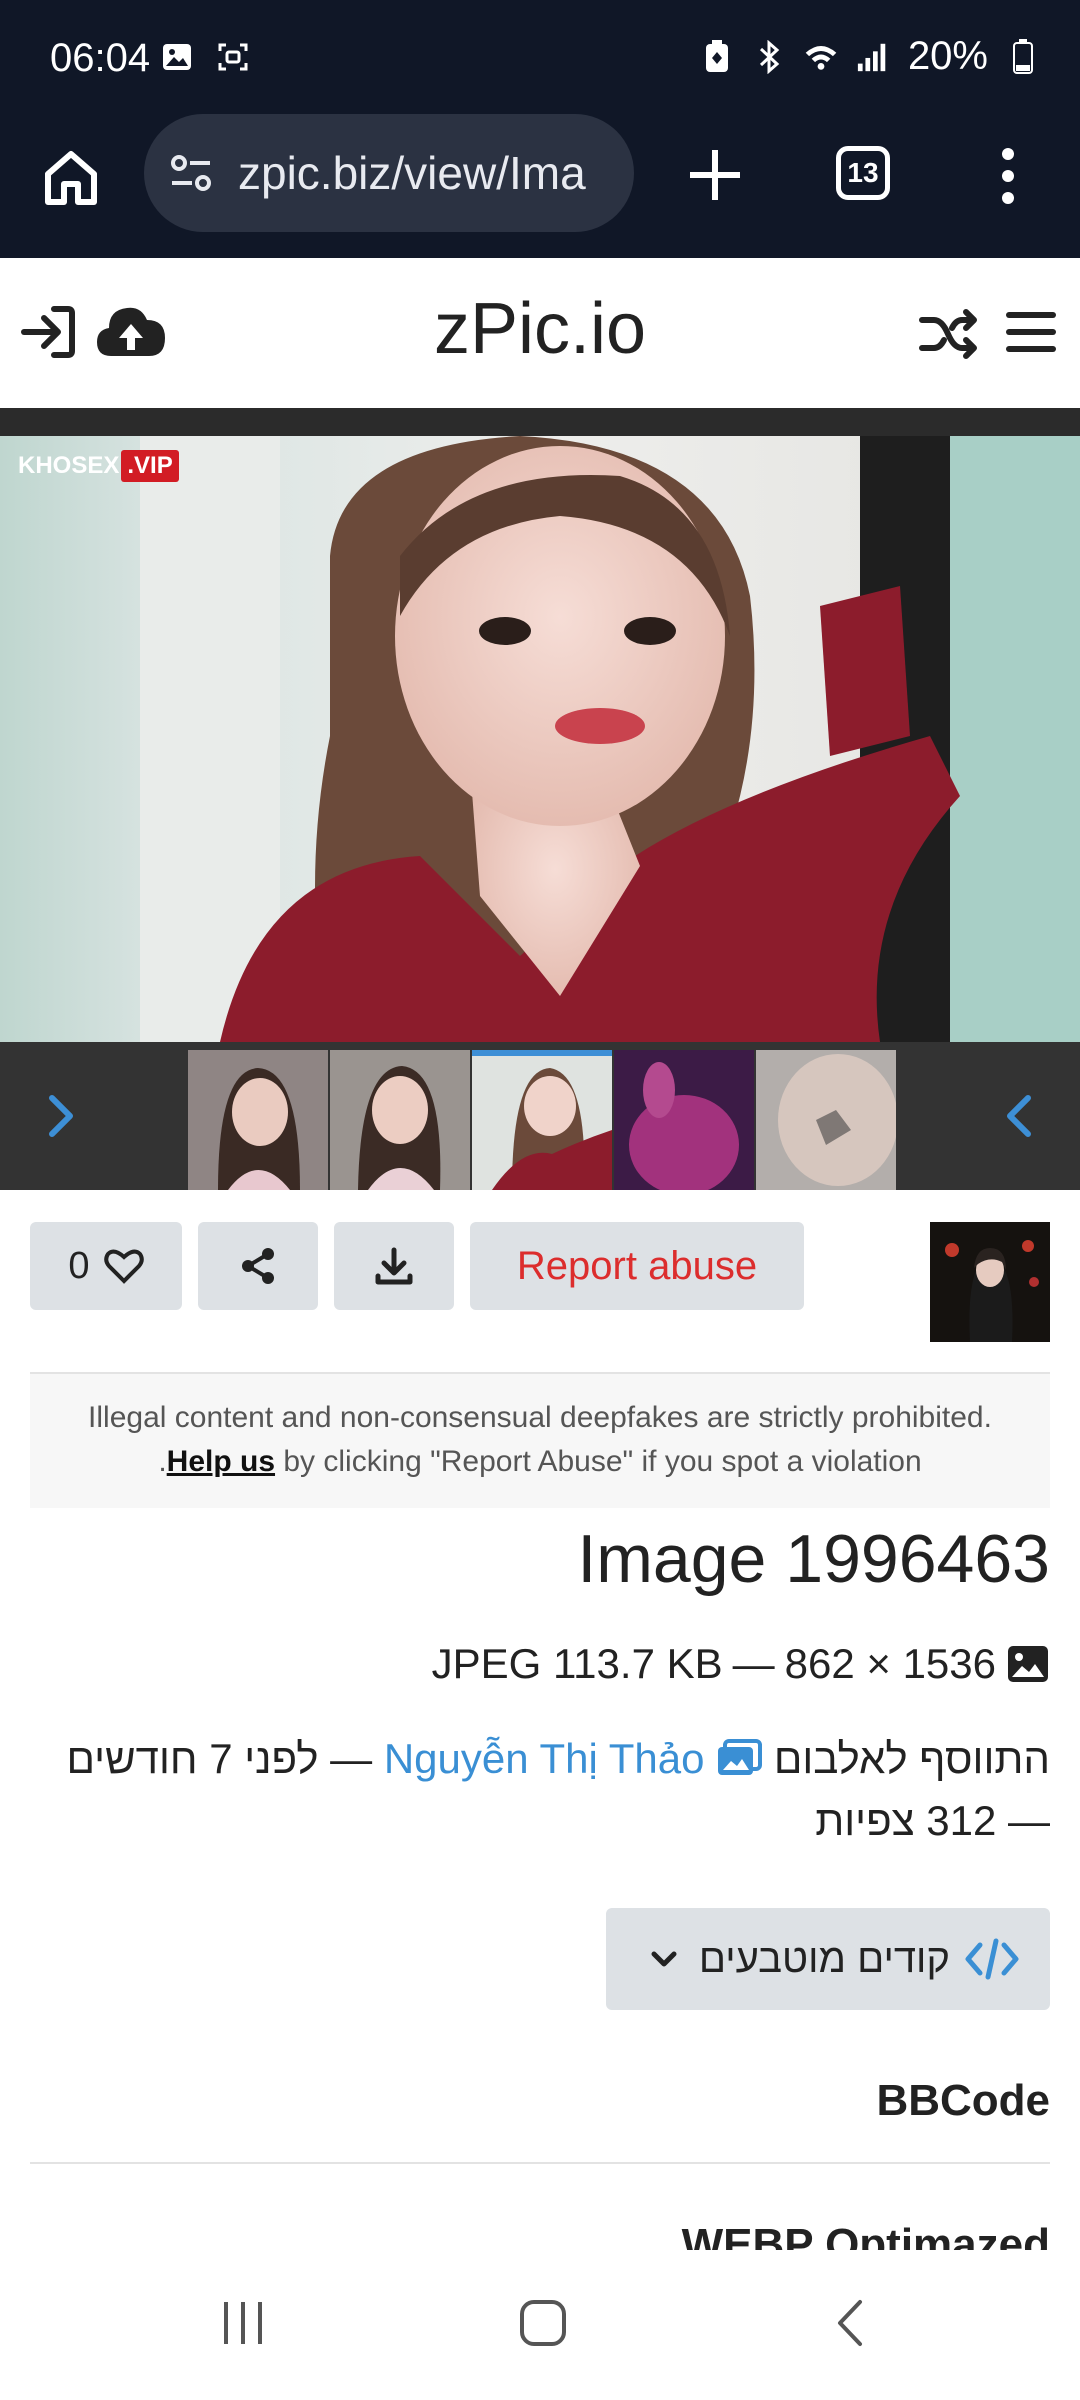  Describe the element at coordinates (191, 173) in the screenshot. I see `site-settings-icon` at that location.